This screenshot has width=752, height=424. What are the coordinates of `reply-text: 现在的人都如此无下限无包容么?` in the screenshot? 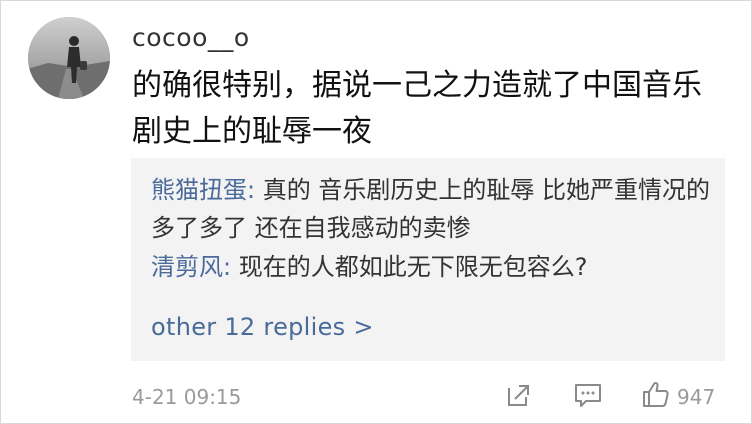 It's located at (413, 267).